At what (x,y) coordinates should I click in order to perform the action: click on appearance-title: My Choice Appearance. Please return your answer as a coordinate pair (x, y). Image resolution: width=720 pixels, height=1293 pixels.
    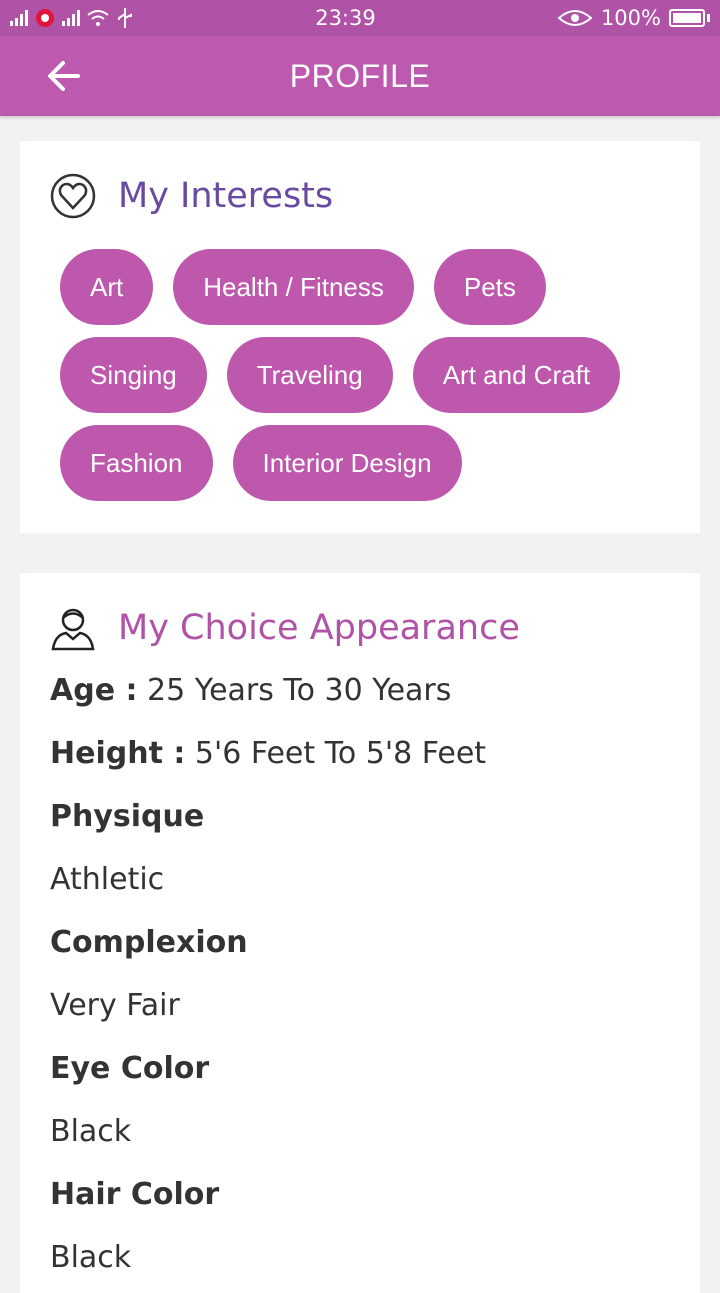
    Looking at the image, I should click on (319, 628).